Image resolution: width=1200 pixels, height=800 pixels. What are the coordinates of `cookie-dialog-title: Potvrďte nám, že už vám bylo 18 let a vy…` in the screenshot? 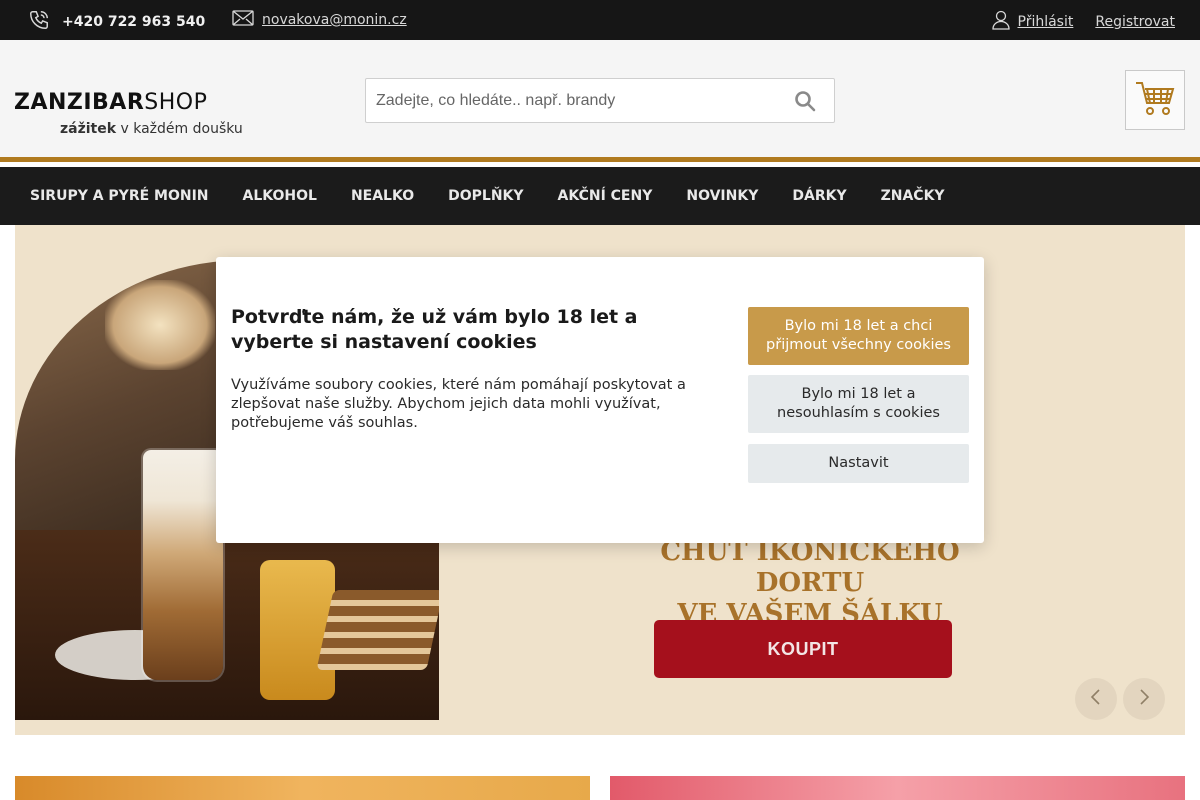 It's located at (434, 329).